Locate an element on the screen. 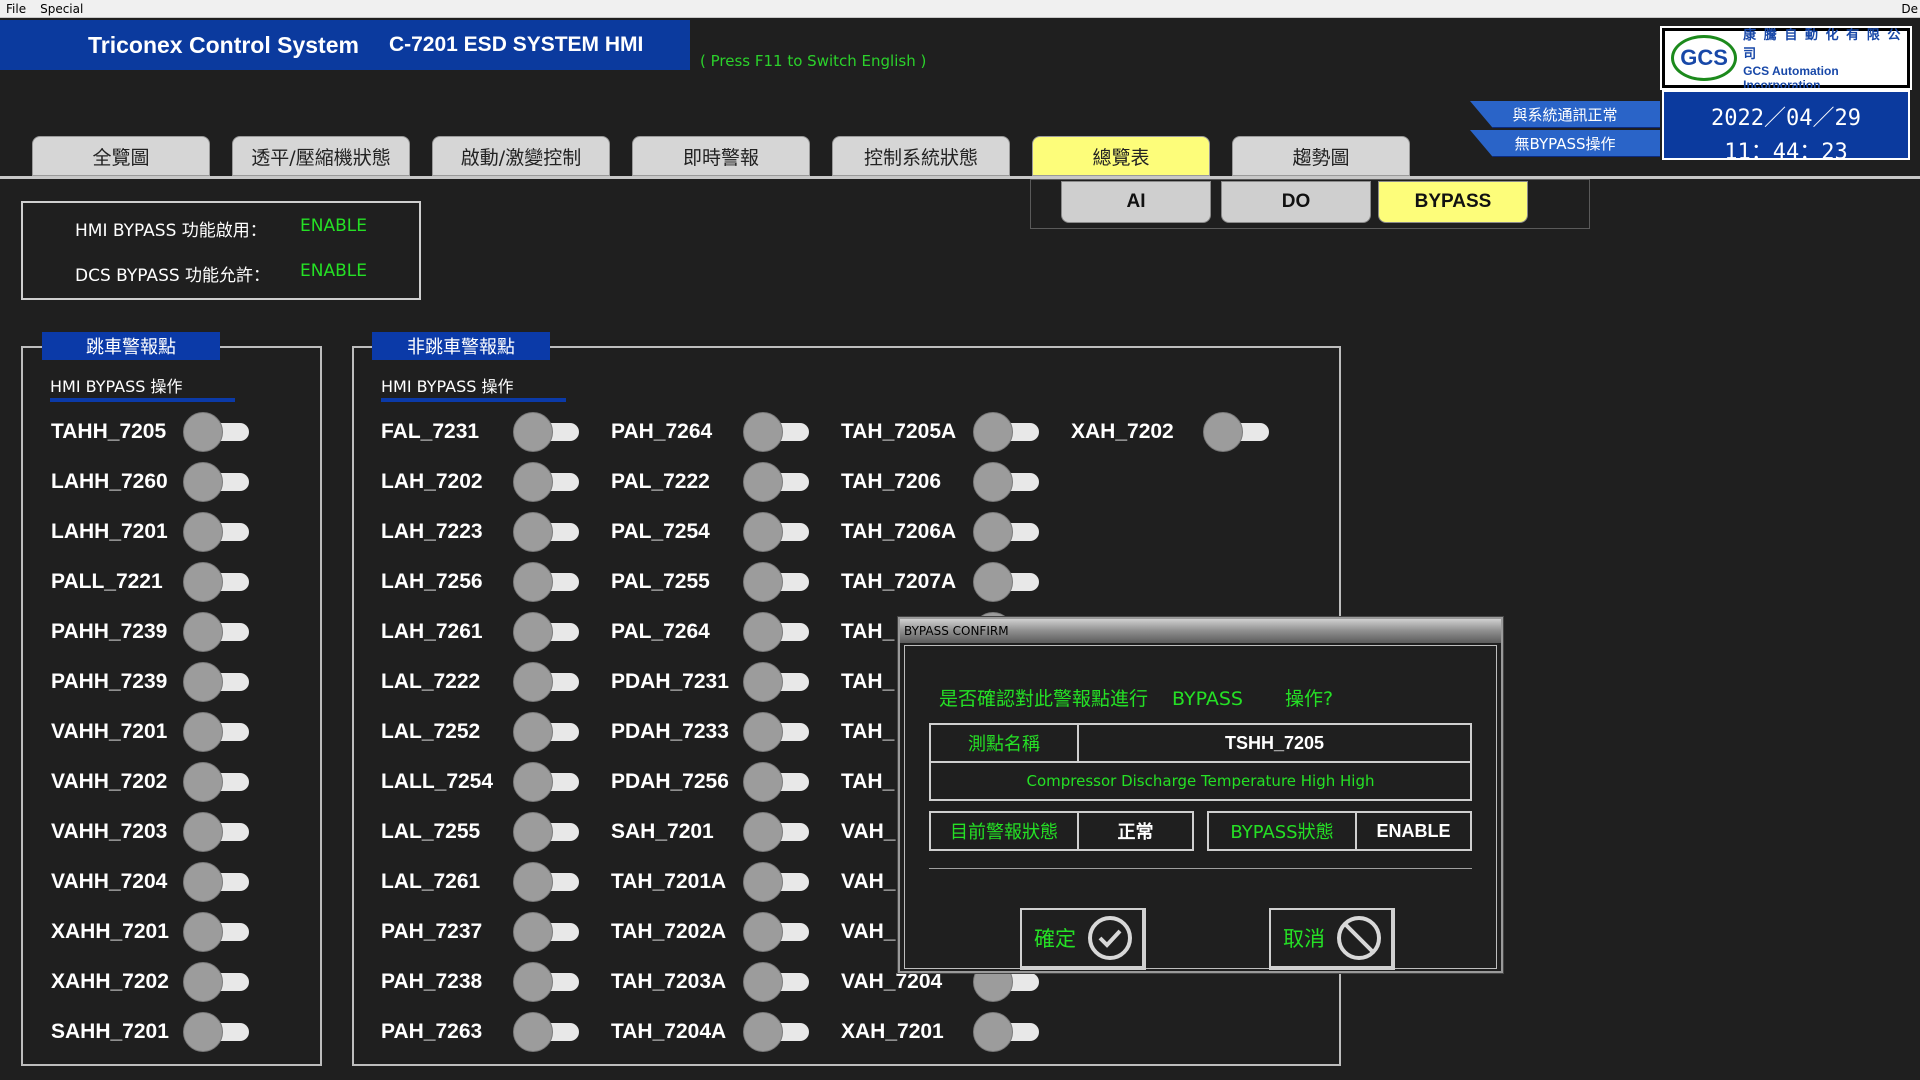  alarm-point-lah-7261: LAH_7261 is located at coordinates (432, 632).